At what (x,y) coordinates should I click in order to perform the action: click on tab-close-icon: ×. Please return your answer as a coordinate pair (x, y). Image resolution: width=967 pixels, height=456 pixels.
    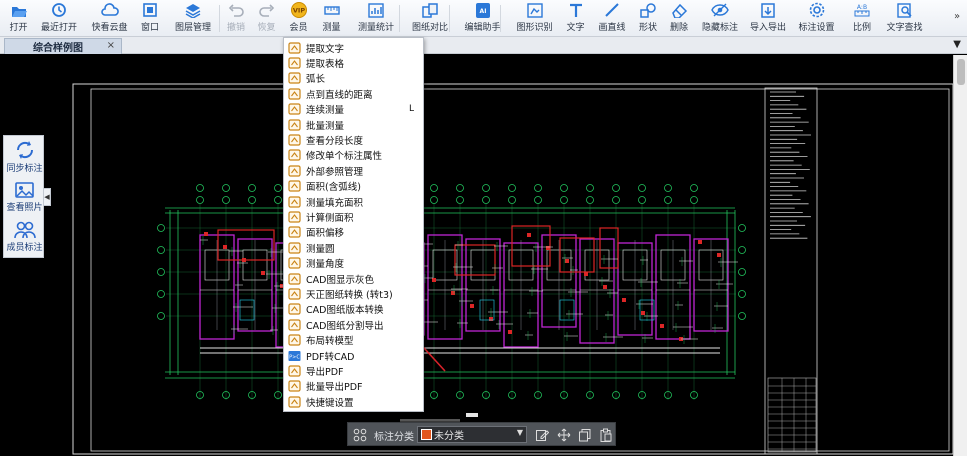
    Looking at the image, I should click on (111, 45).